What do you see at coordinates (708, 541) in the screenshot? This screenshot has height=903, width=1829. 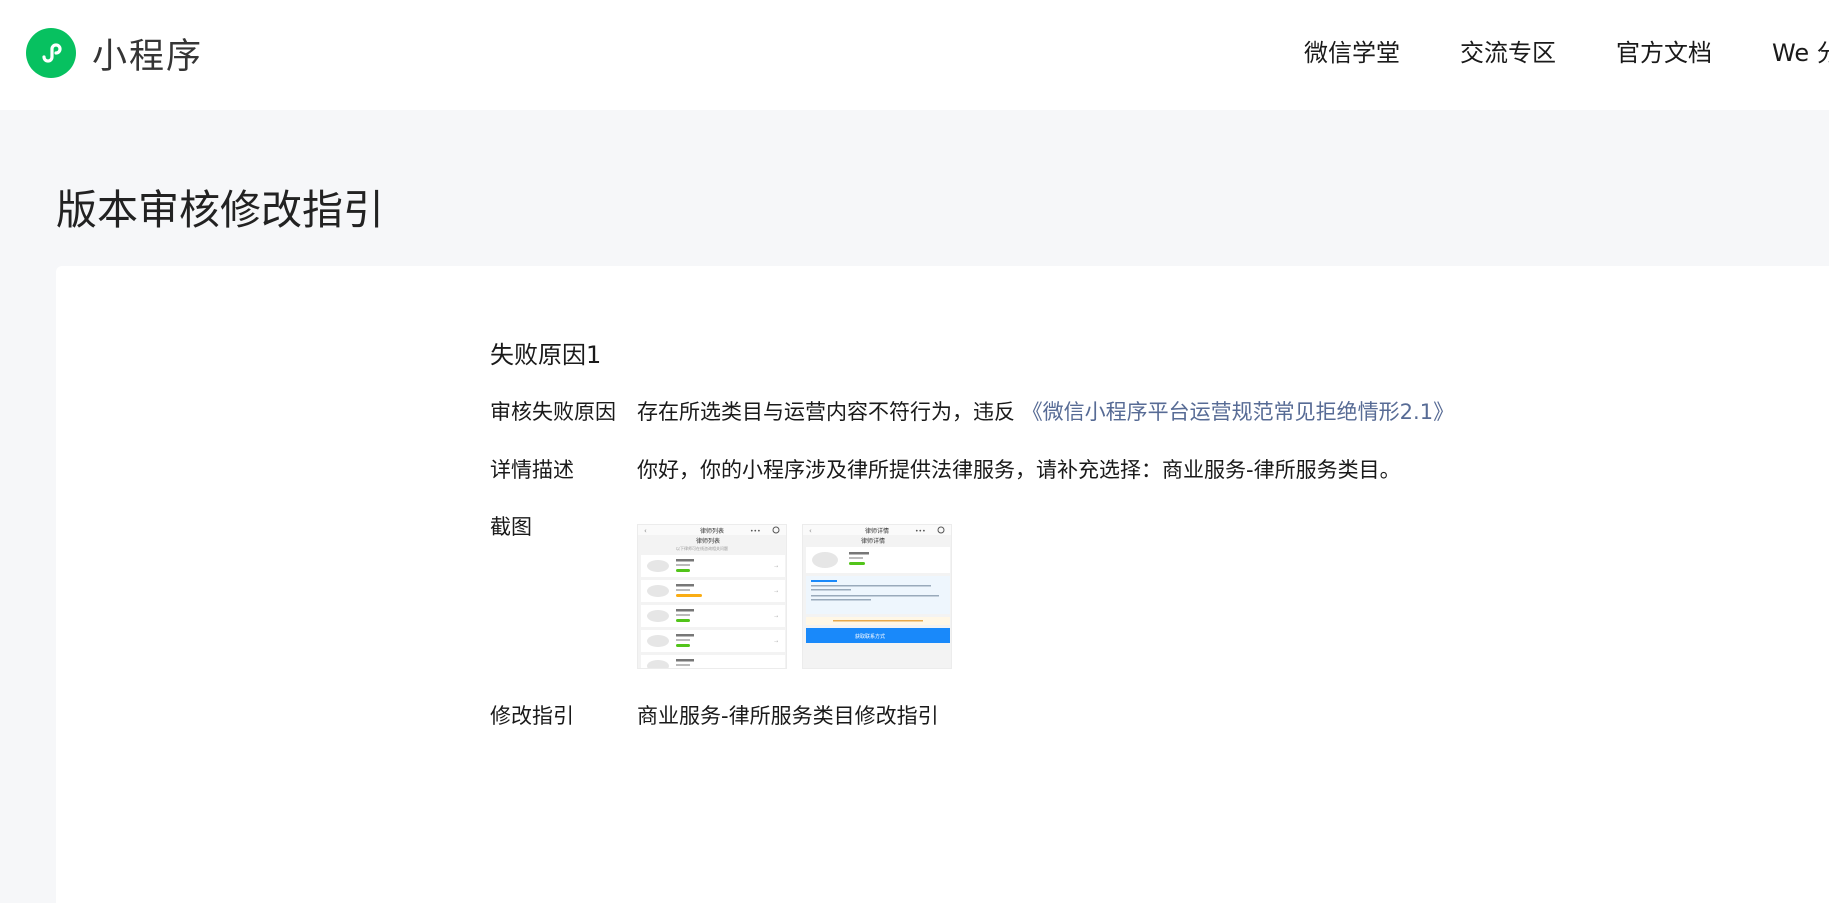 I see `screenshot-list-title: 律师列表` at bounding box center [708, 541].